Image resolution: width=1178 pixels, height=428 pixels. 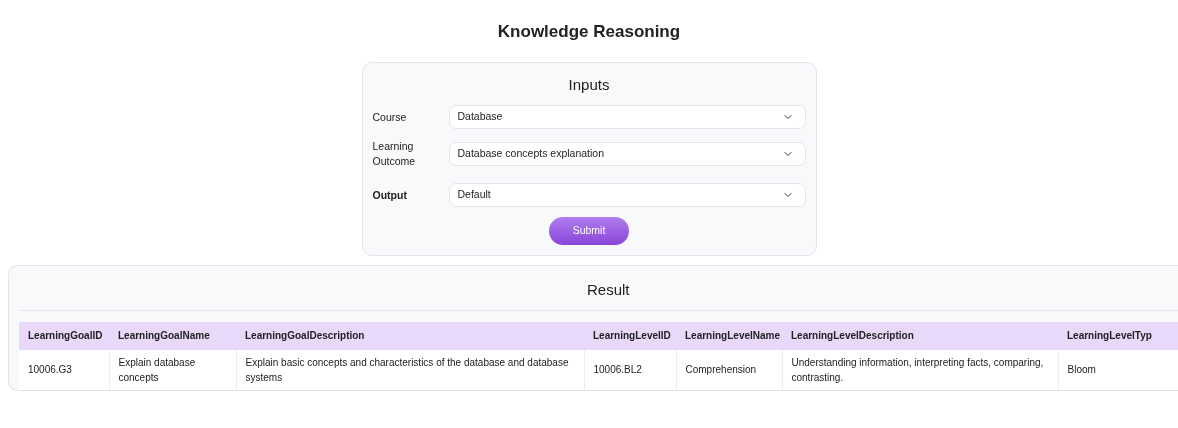 What do you see at coordinates (410, 335) in the screenshot?
I see `column-header: LearningGoalDescription` at bounding box center [410, 335].